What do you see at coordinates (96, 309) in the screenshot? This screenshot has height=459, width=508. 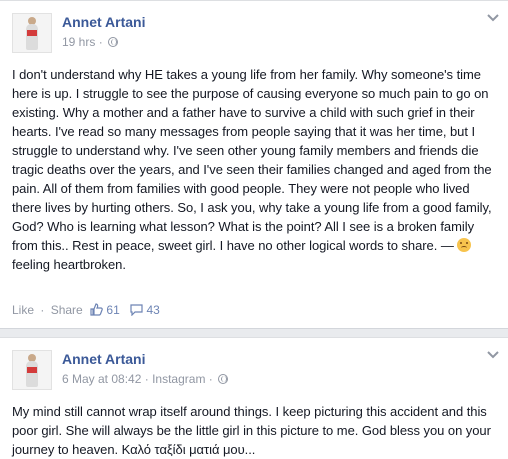 I see `thumbs-up-icon` at bounding box center [96, 309].